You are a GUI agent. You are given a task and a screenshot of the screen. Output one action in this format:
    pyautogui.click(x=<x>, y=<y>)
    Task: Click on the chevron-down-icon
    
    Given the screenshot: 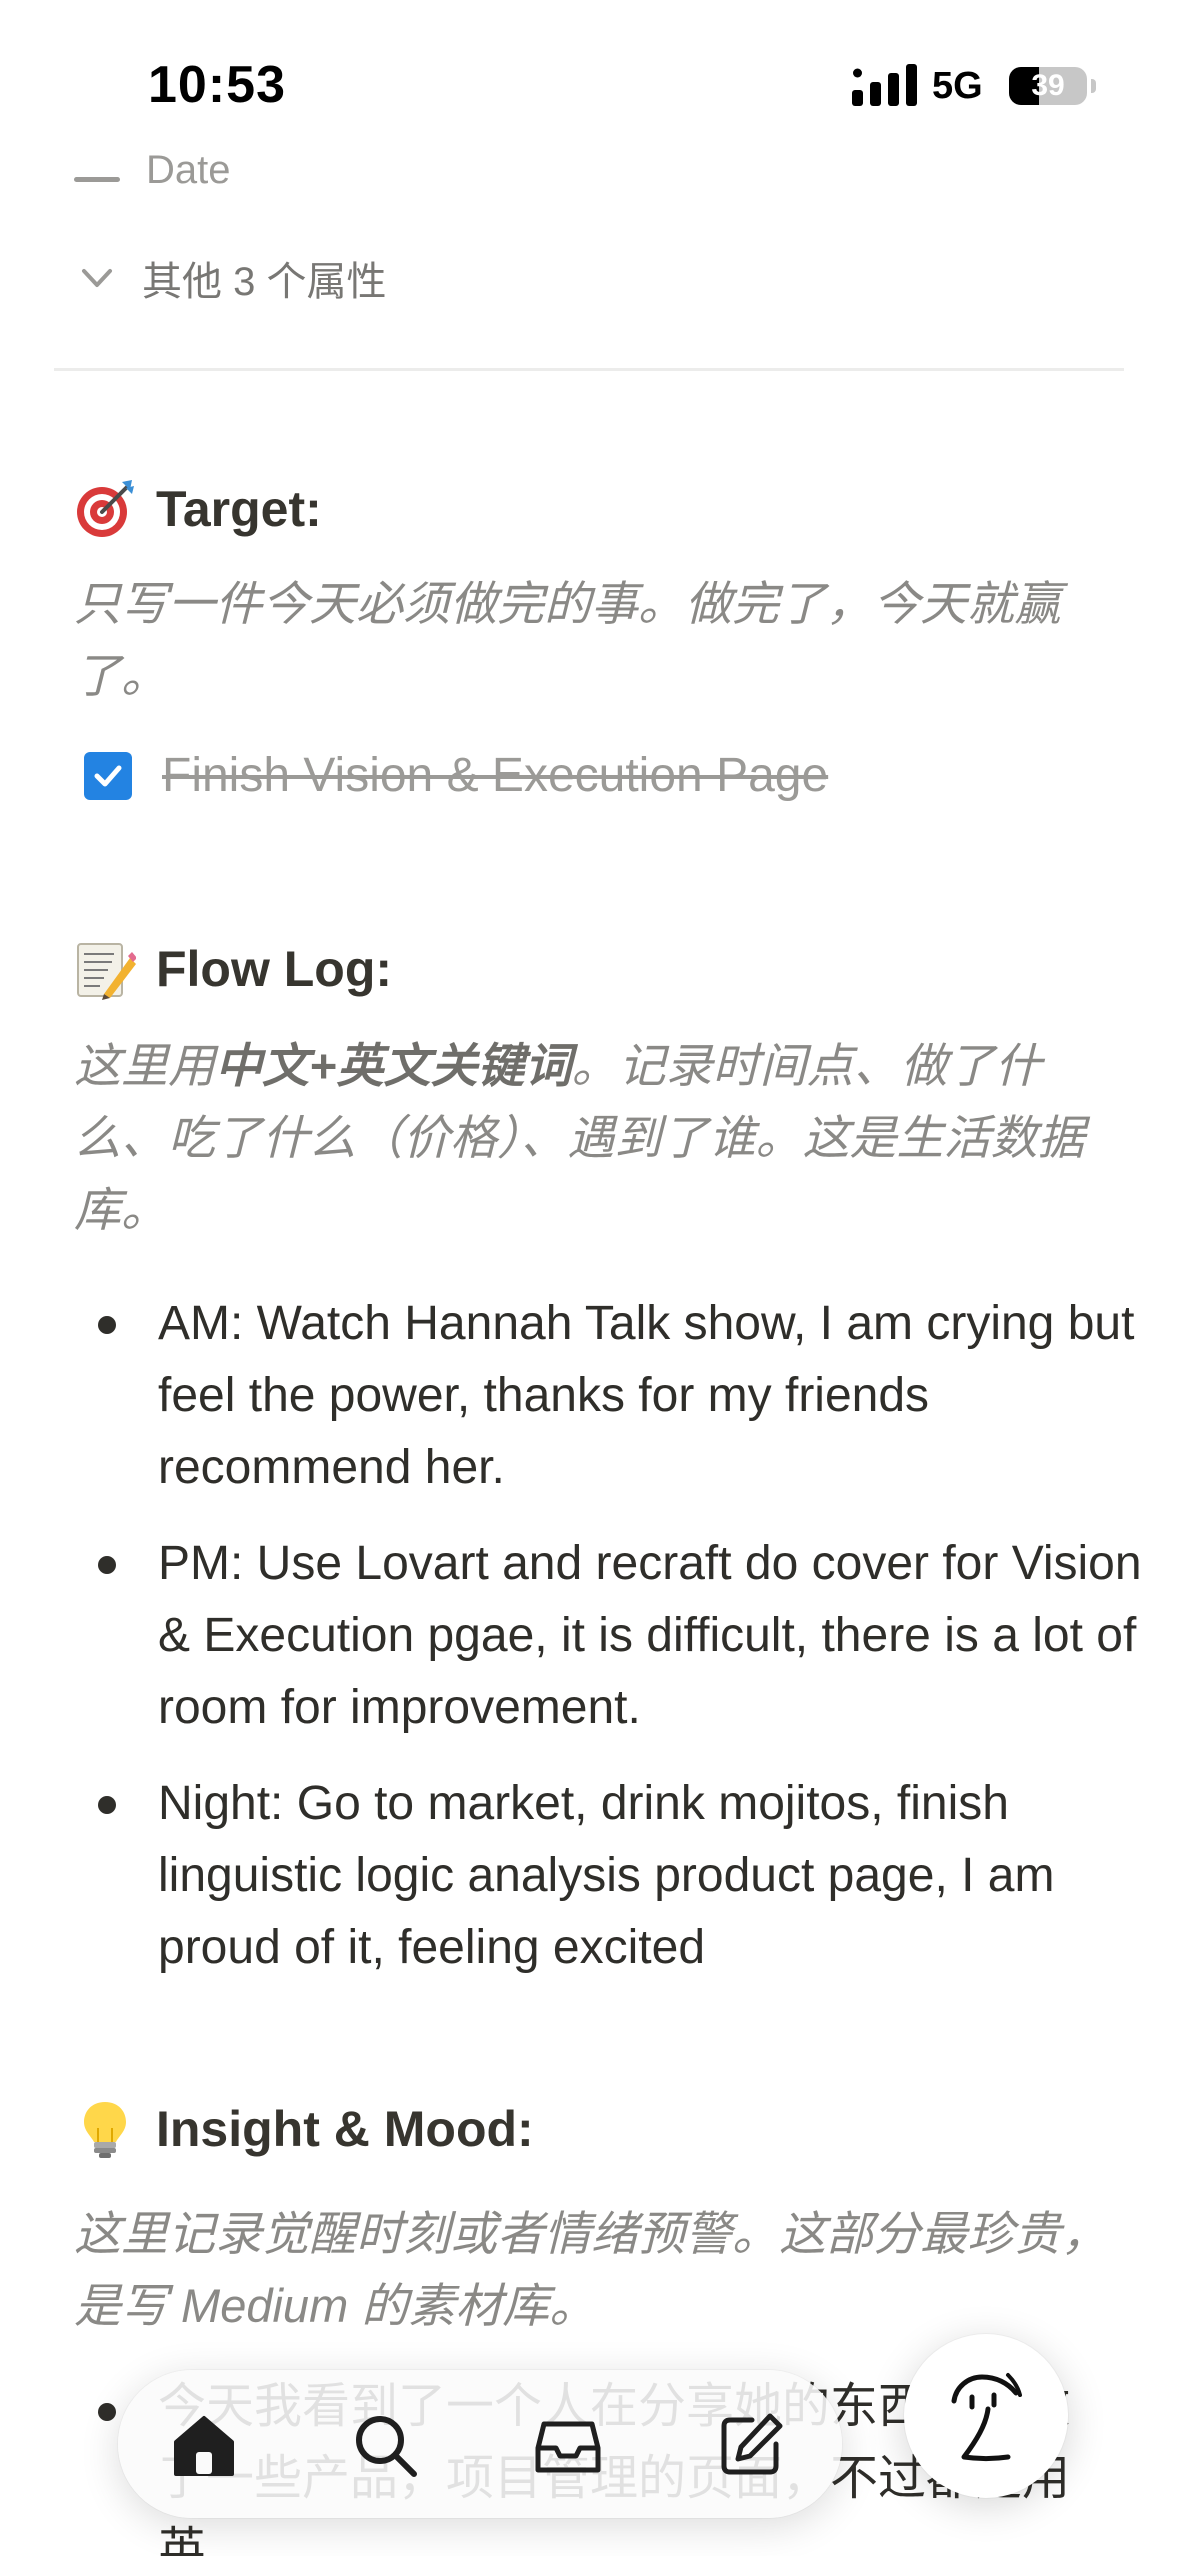 What is the action you would take?
    pyautogui.click(x=97, y=278)
    